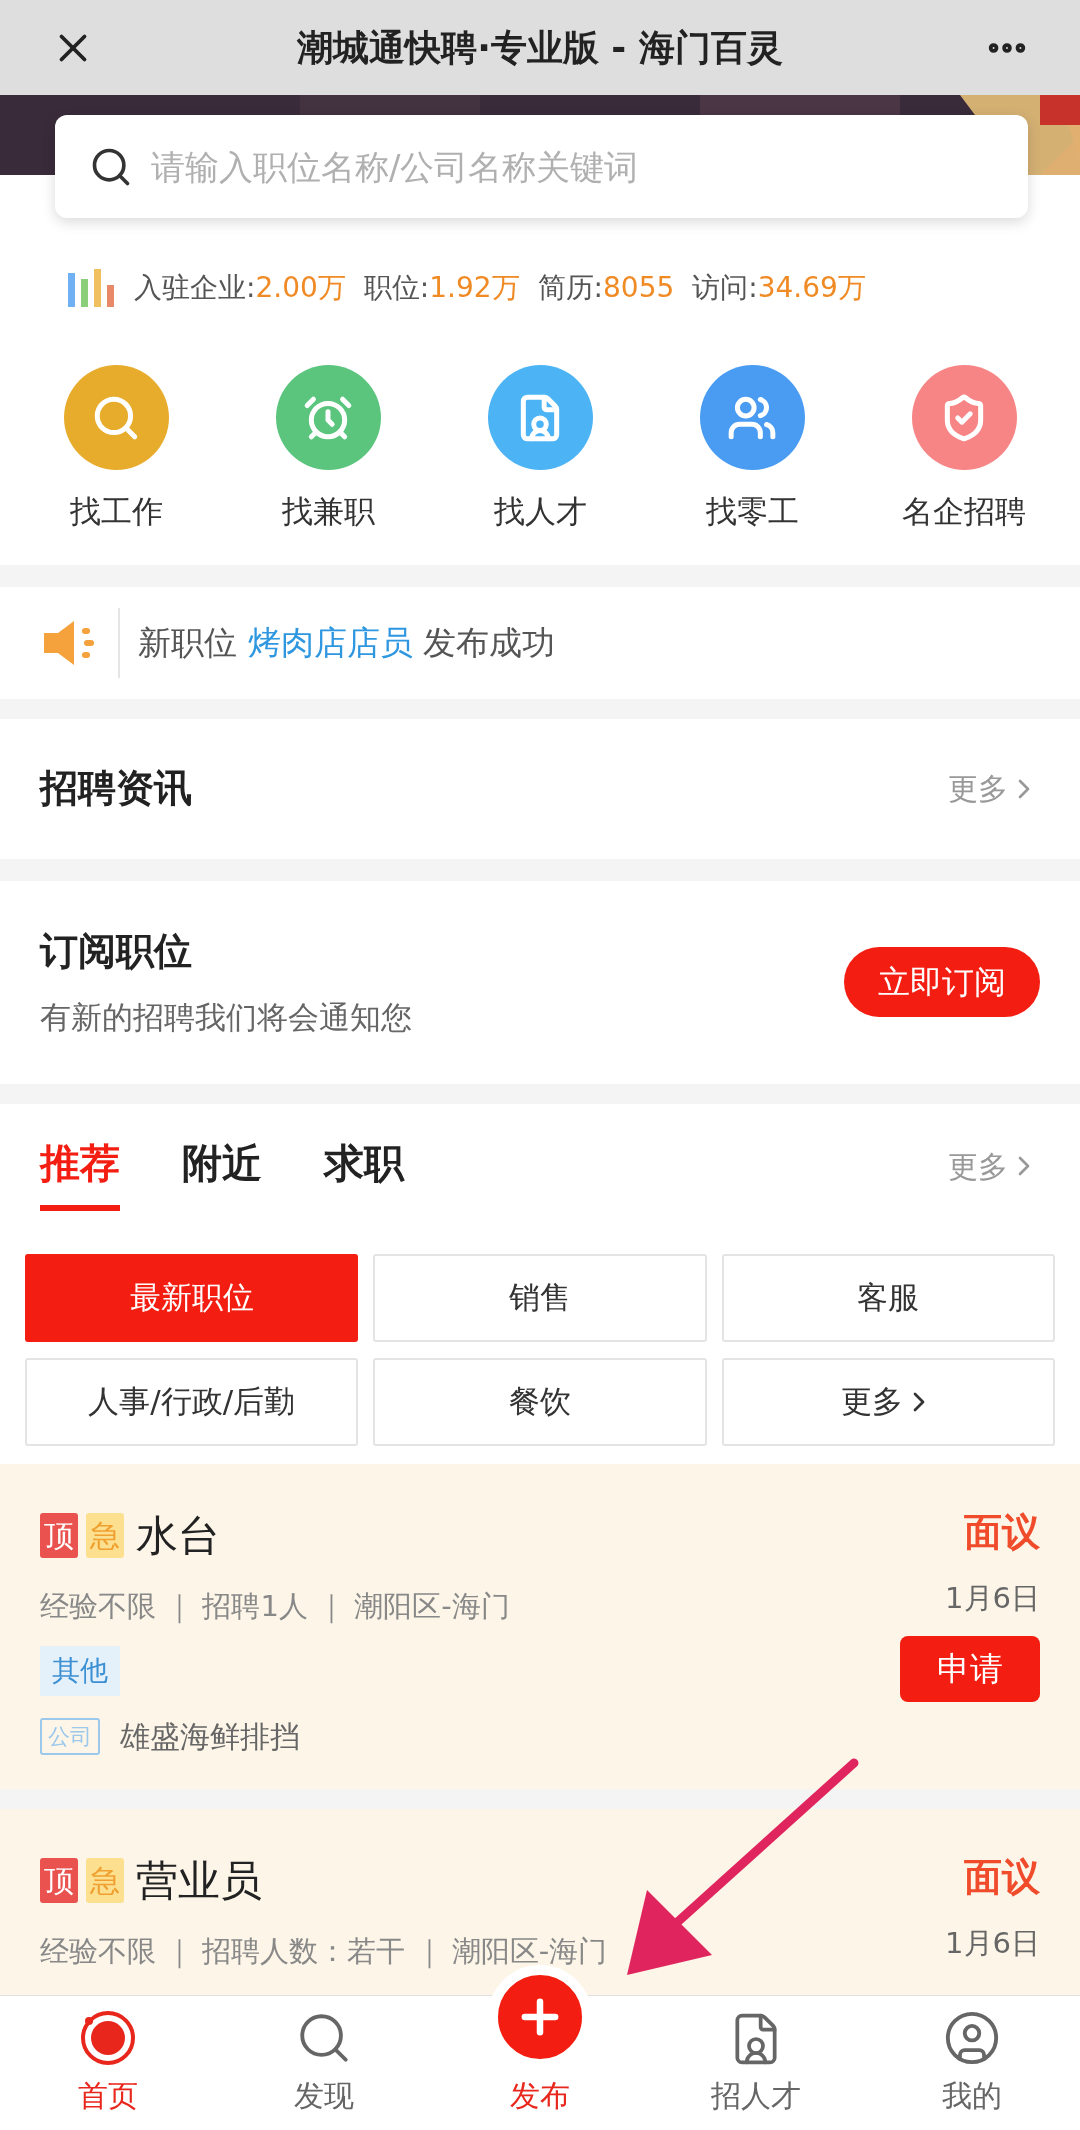 Image resolution: width=1080 pixels, height=2130 pixels. Describe the element at coordinates (540, 1401) in the screenshot. I see `category-button: 餐饮` at that location.